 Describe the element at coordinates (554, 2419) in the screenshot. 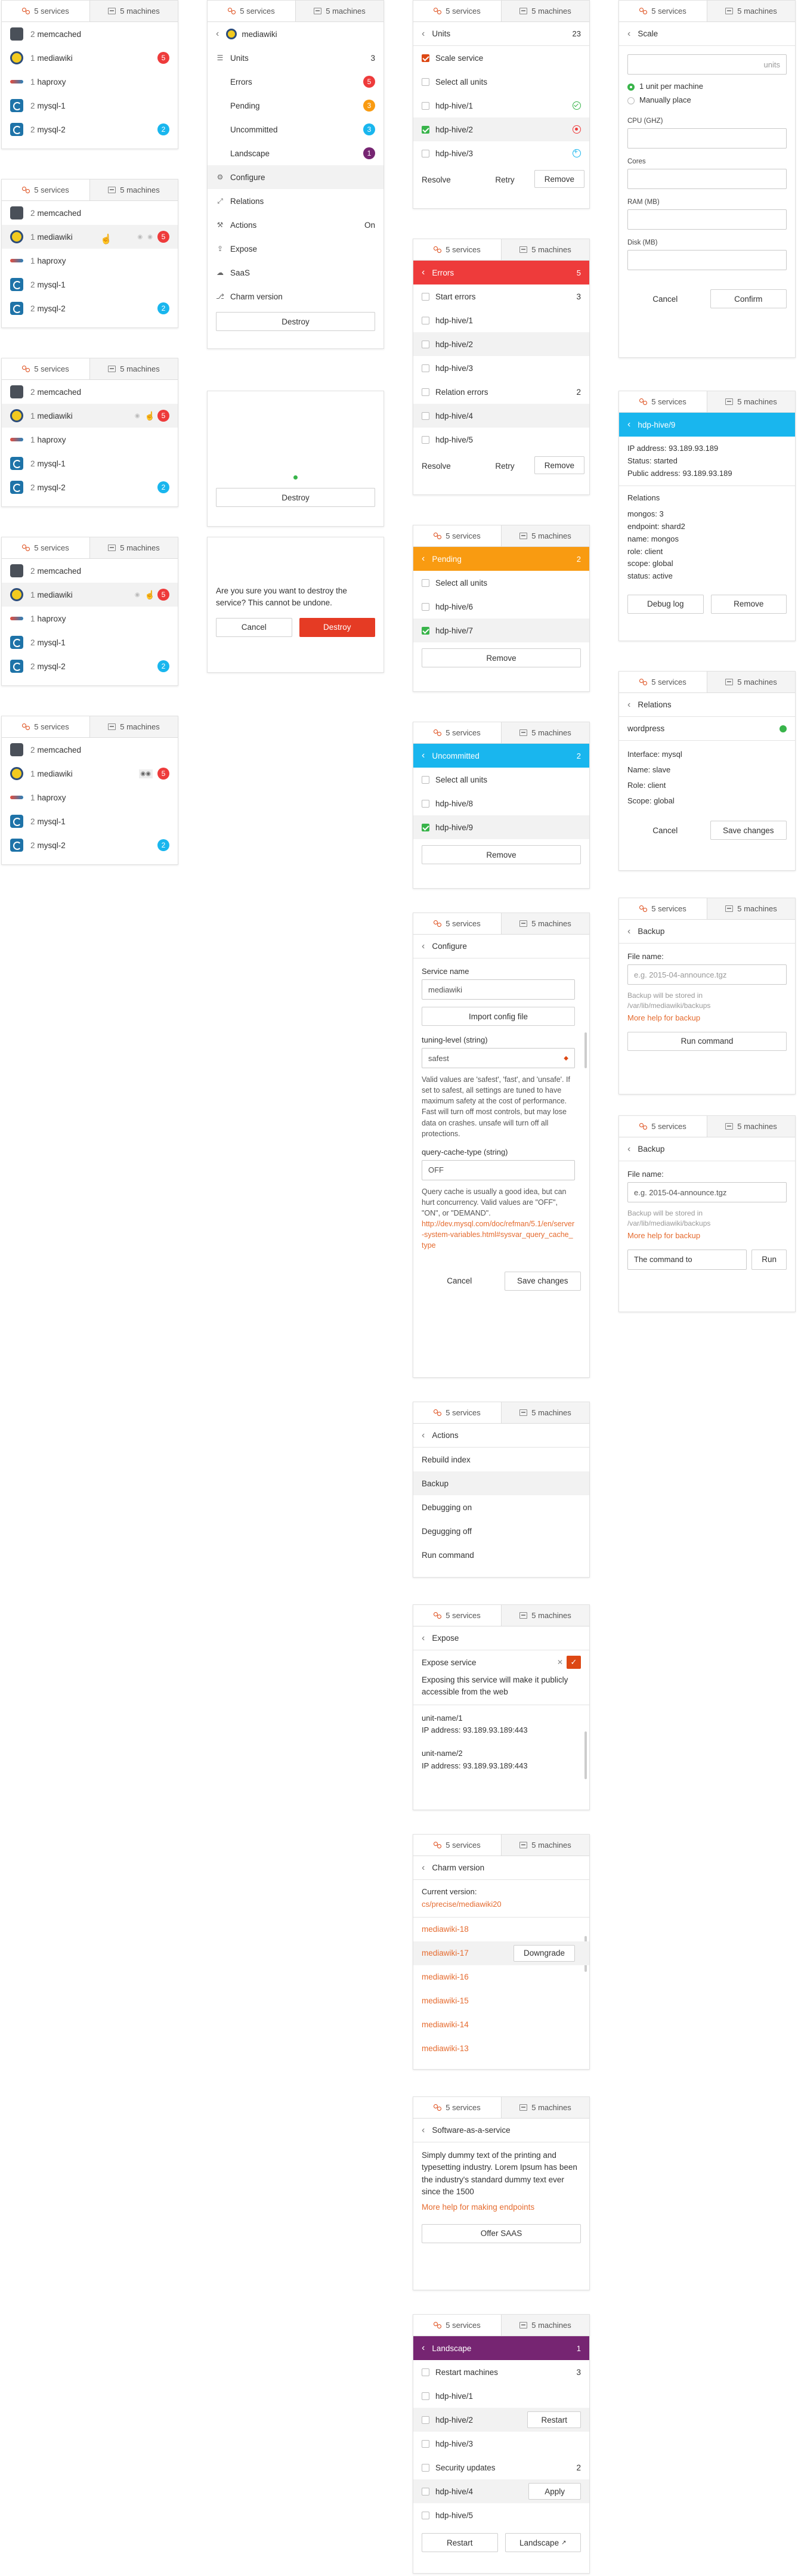

I see `restart-unit-button: Restart` at that location.